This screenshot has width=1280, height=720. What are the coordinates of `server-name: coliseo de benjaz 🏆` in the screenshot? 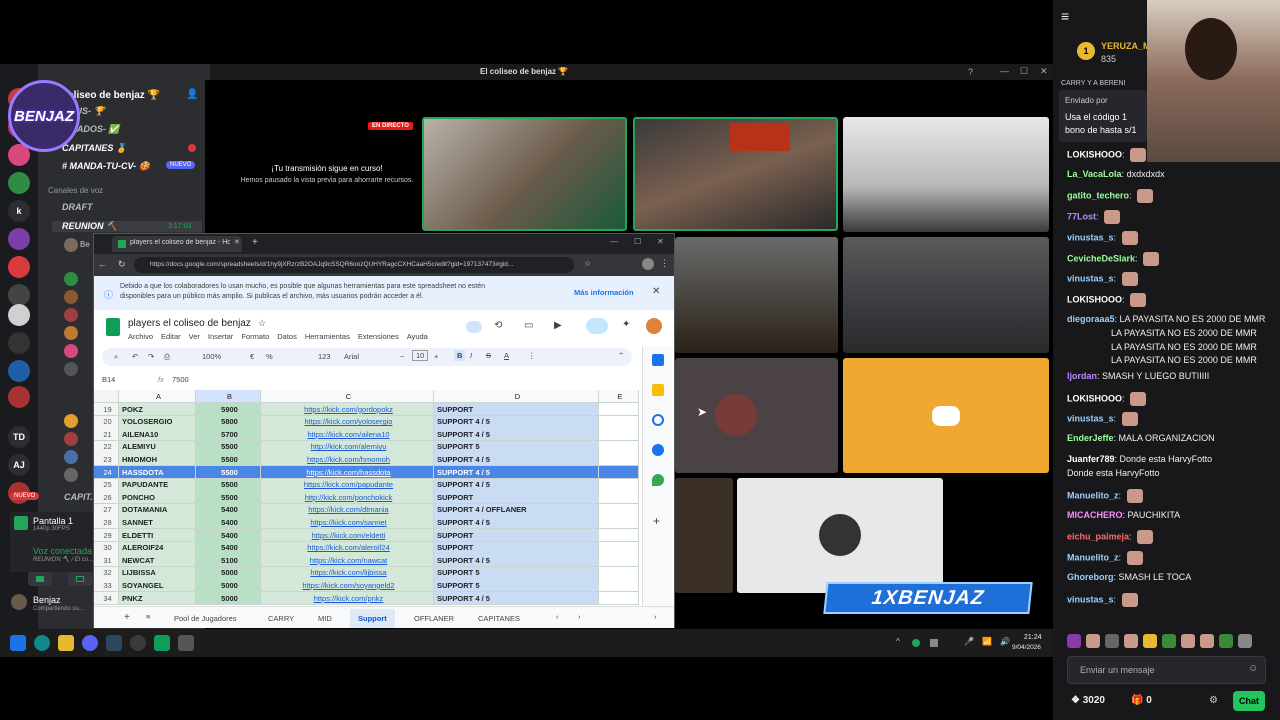 It's located at (111, 95).